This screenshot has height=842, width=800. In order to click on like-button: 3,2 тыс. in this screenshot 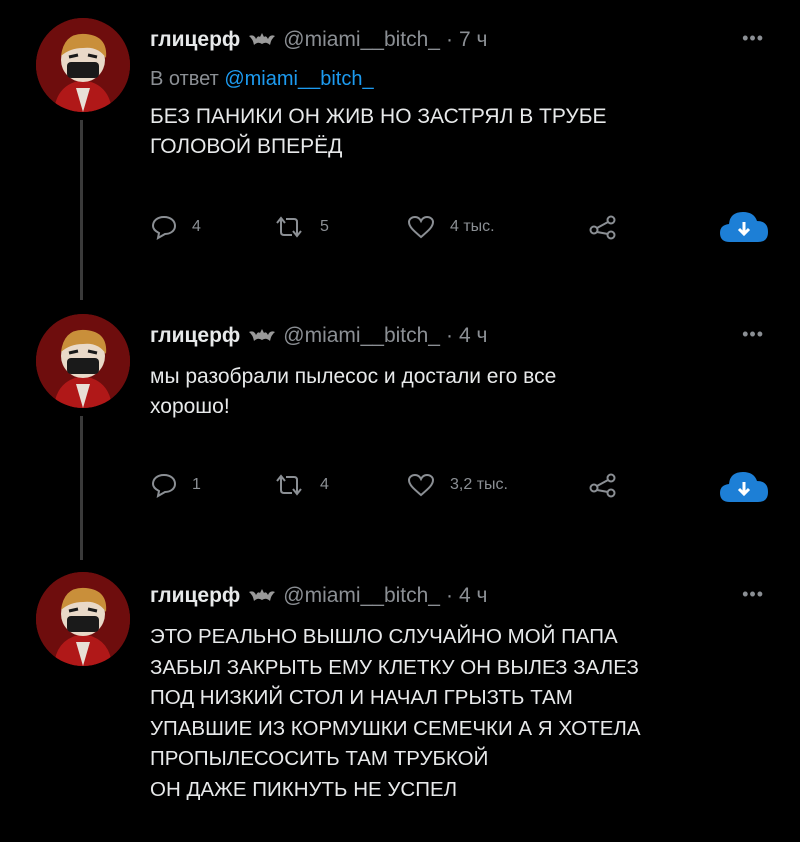, I will do `click(457, 485)`.